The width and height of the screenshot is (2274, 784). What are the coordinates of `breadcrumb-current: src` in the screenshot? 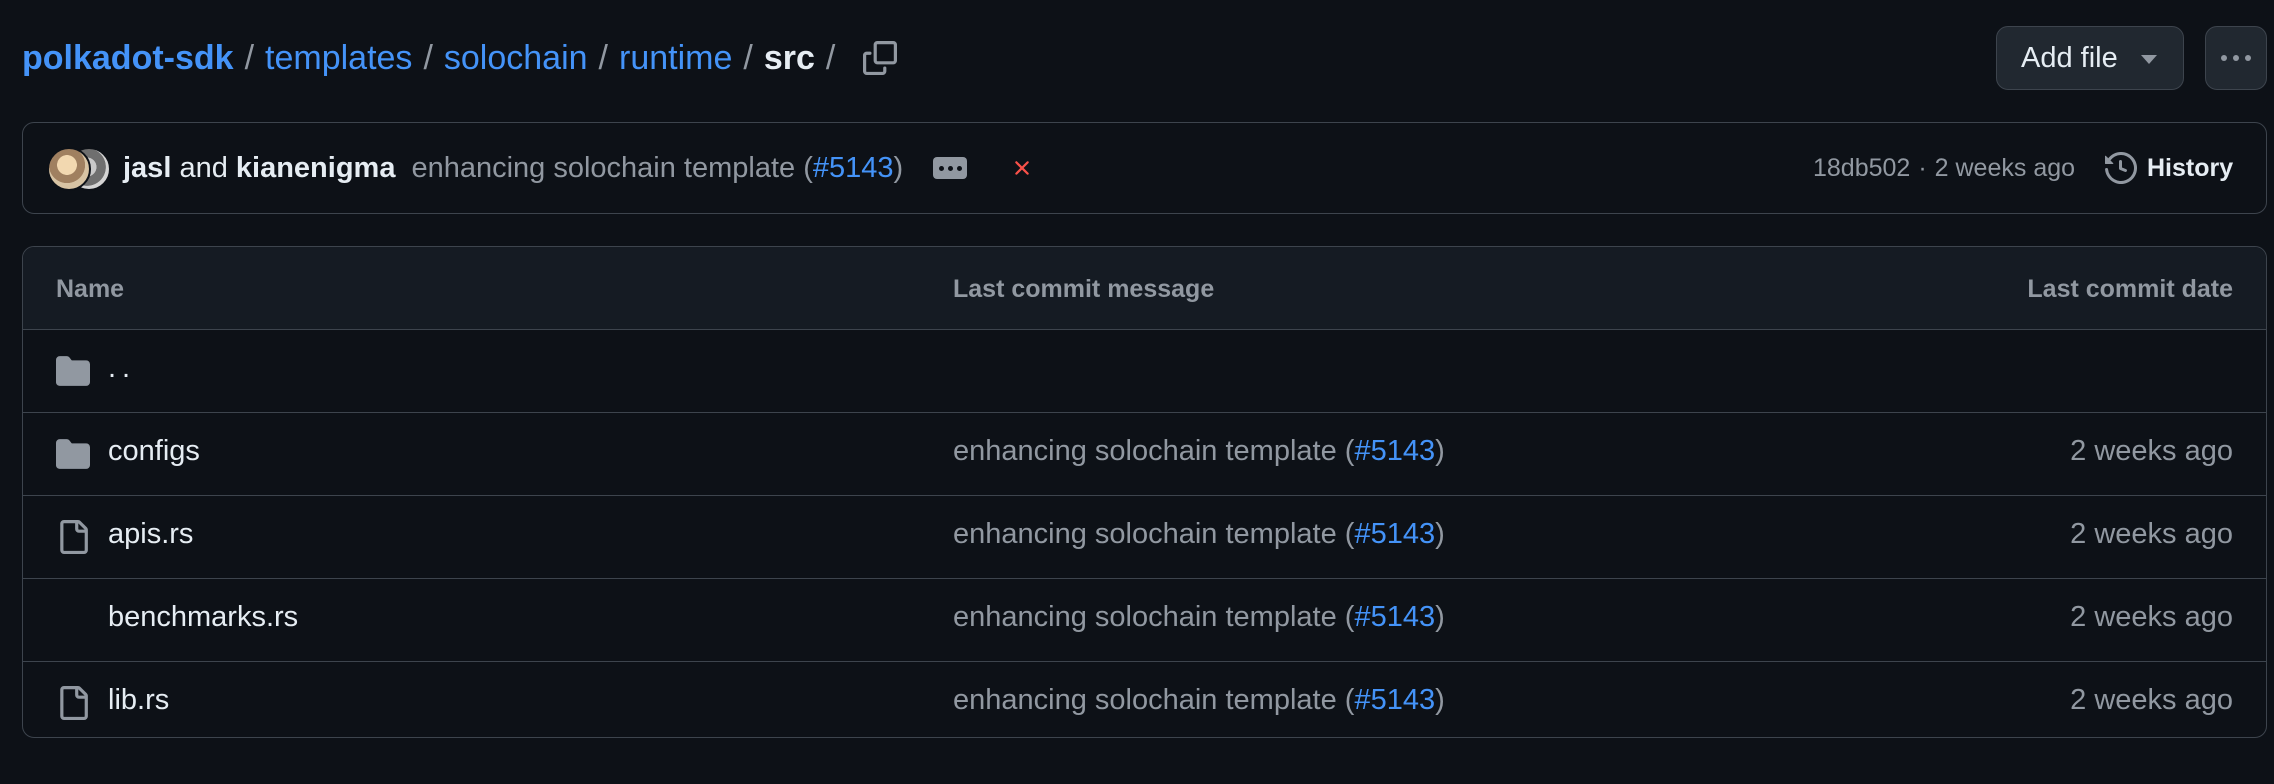 It's located at (789, 58).